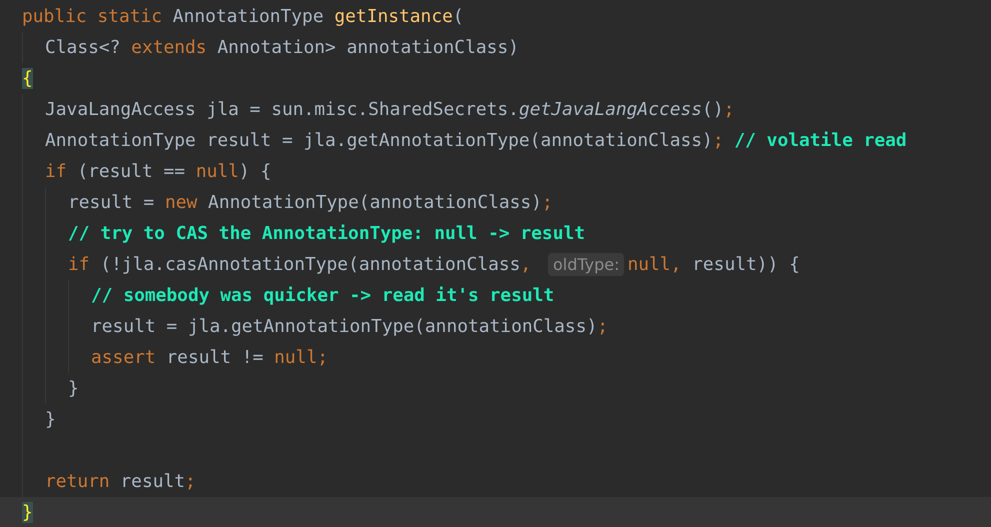  I want to click on code-text: result =, so click(112, 202).